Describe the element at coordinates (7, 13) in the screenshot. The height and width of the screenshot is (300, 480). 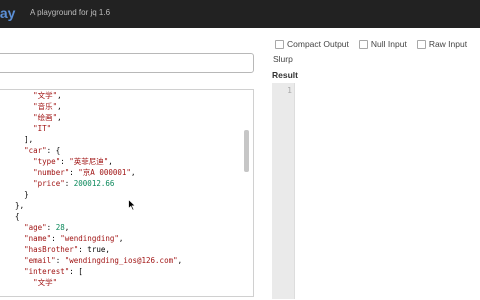
I see `brand-logo: lay` at that location.